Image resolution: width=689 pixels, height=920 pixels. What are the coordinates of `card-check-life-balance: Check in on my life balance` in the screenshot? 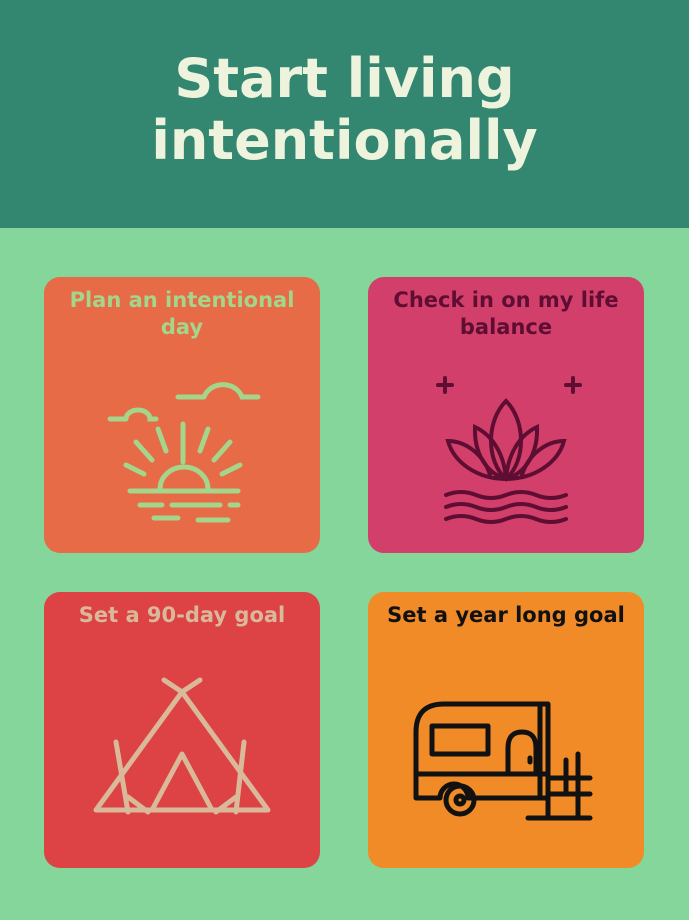 It's located at (506, 415).